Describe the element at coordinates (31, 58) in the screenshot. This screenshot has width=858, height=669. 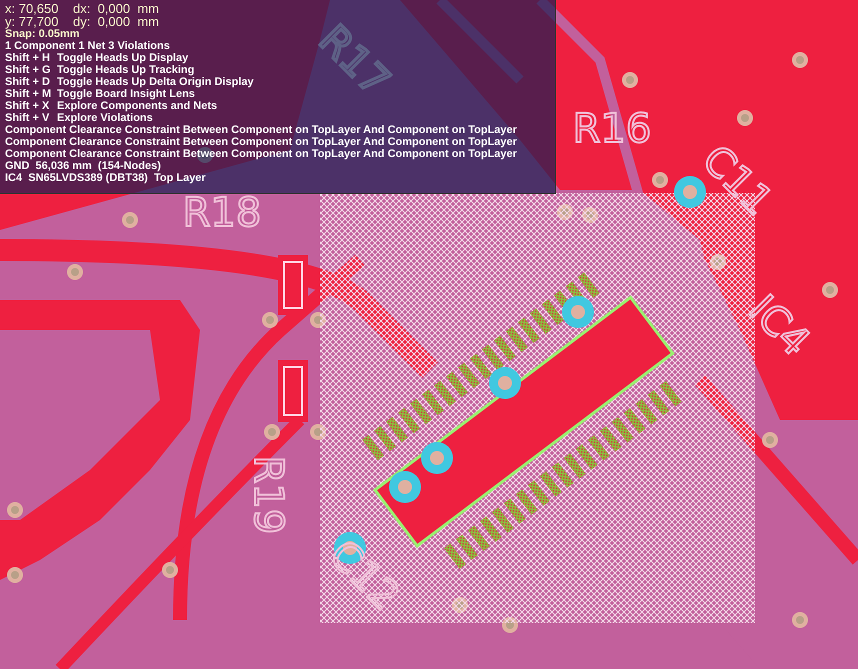
I see `shortcut-keys: Shift + H` at that location.